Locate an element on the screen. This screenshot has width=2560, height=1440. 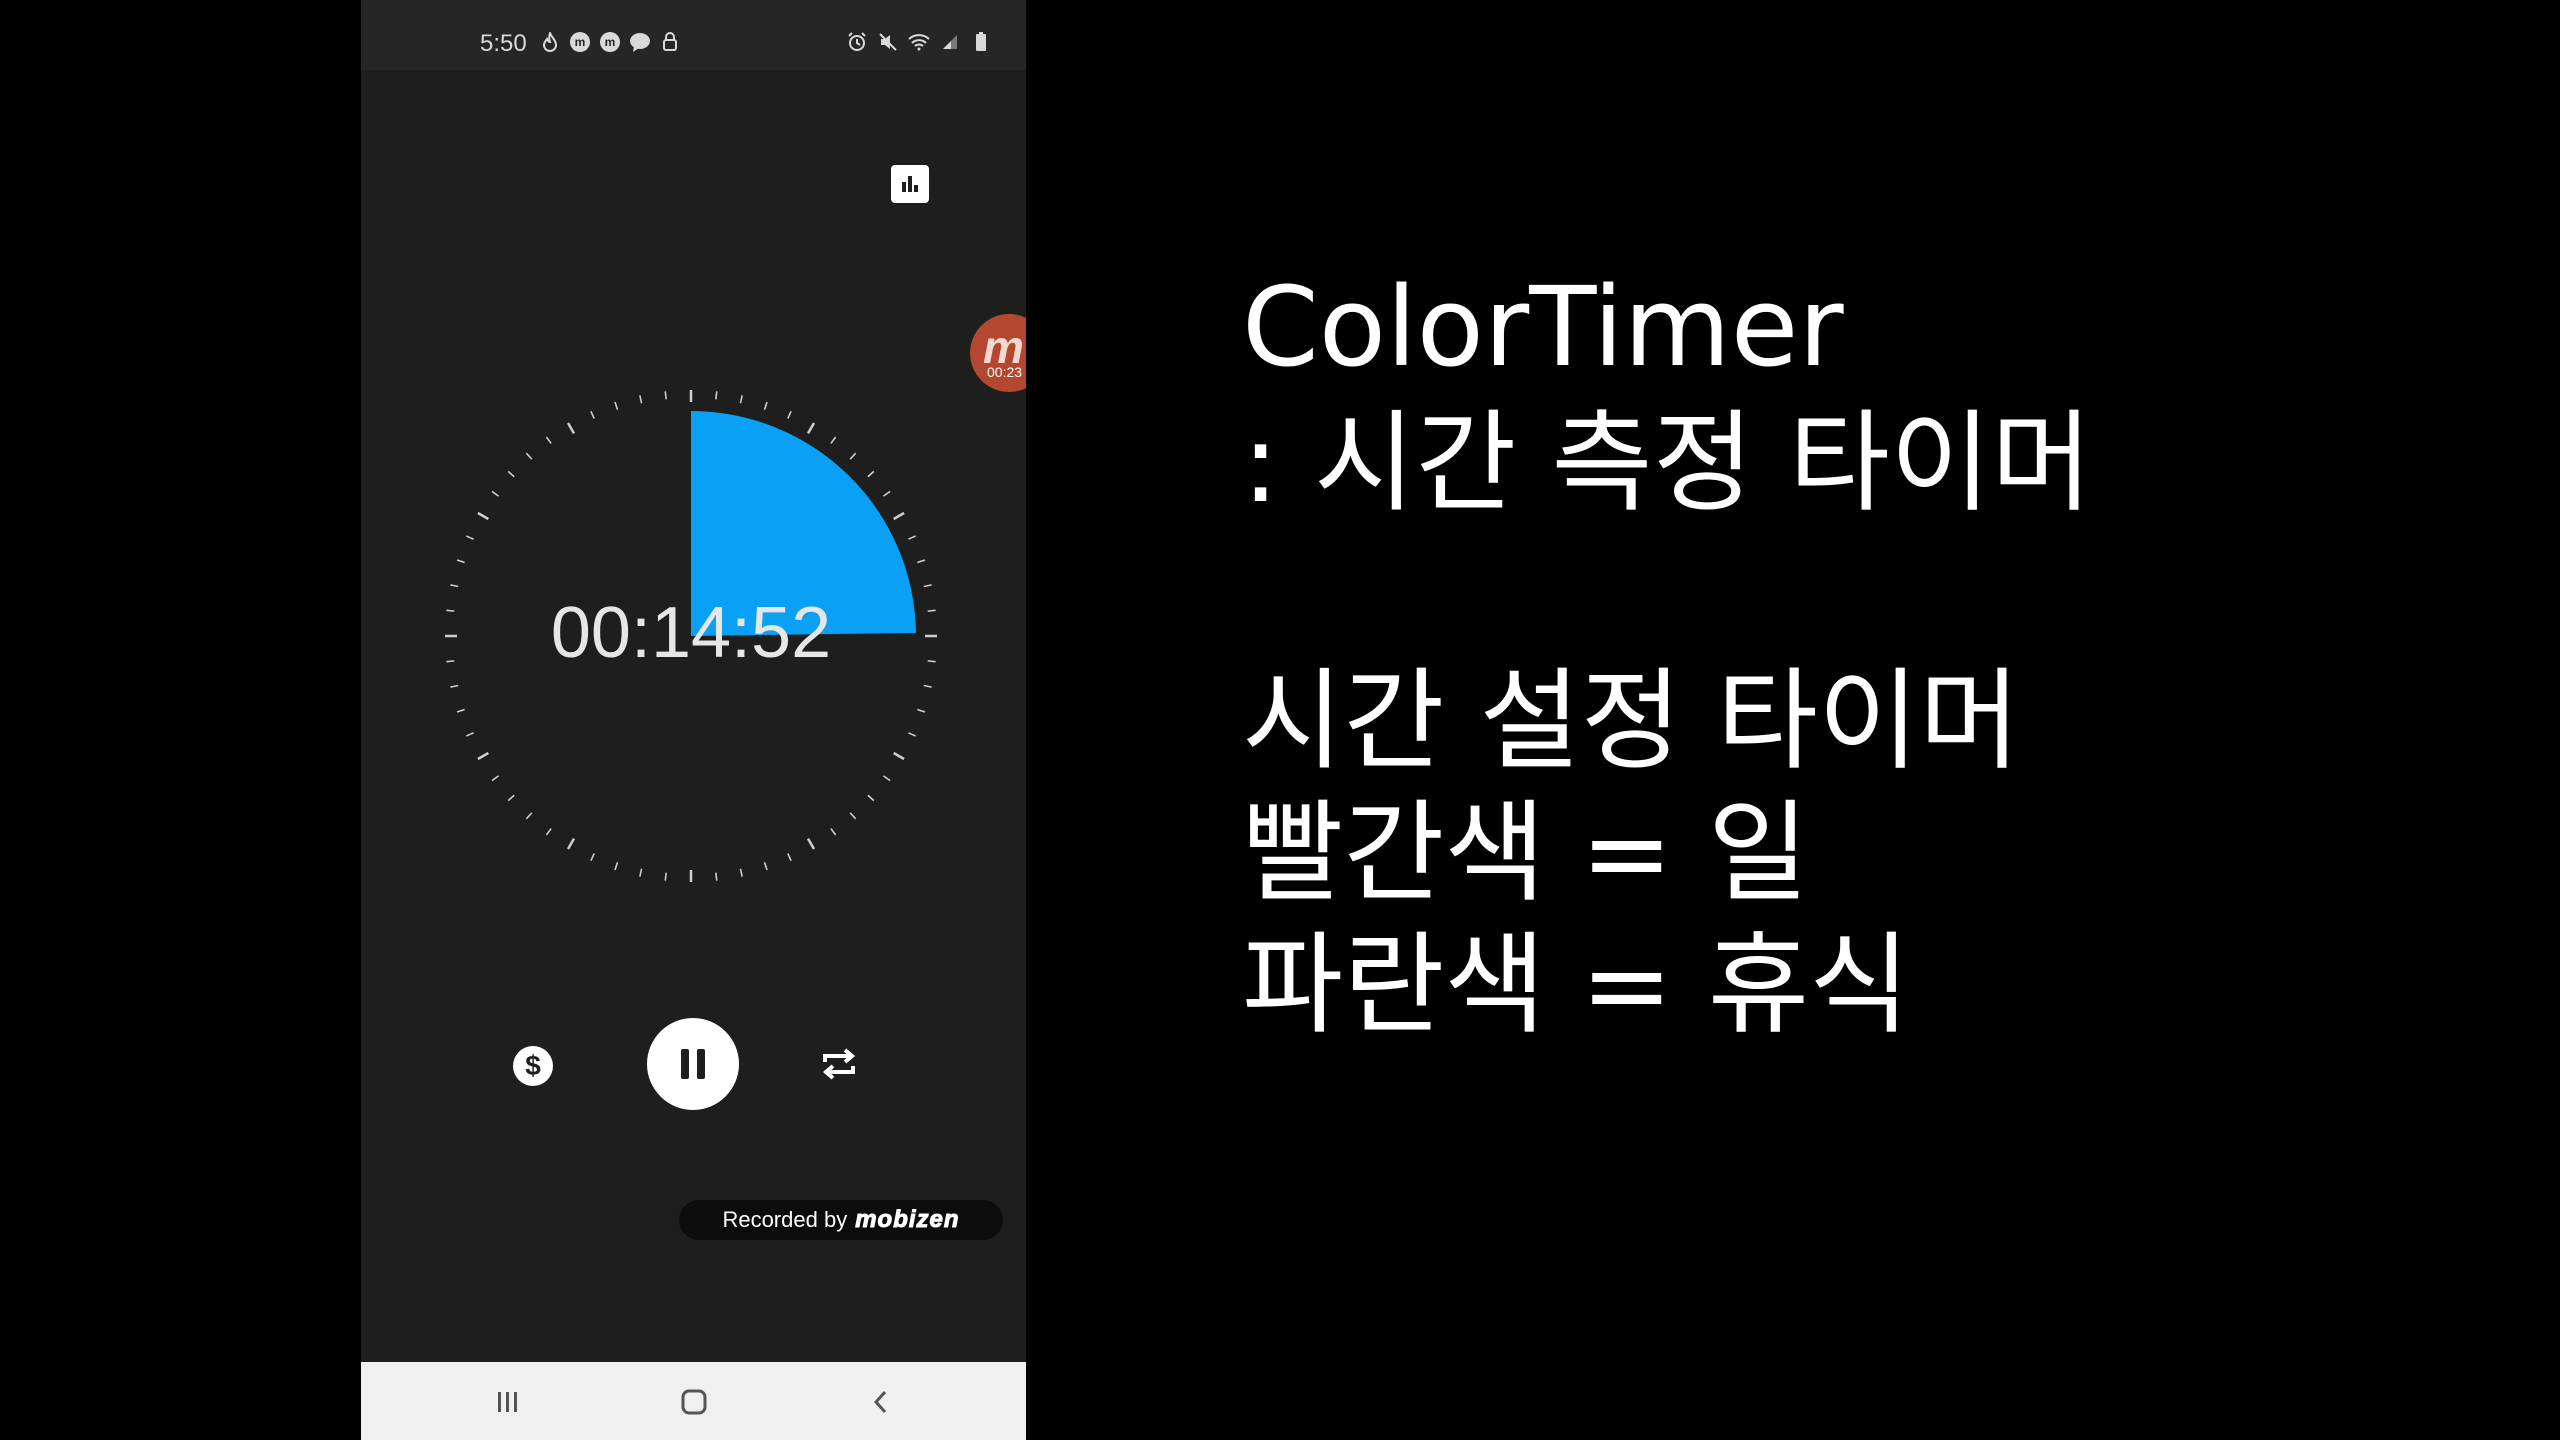
wifi-icon is located at coordinates (919, 42).